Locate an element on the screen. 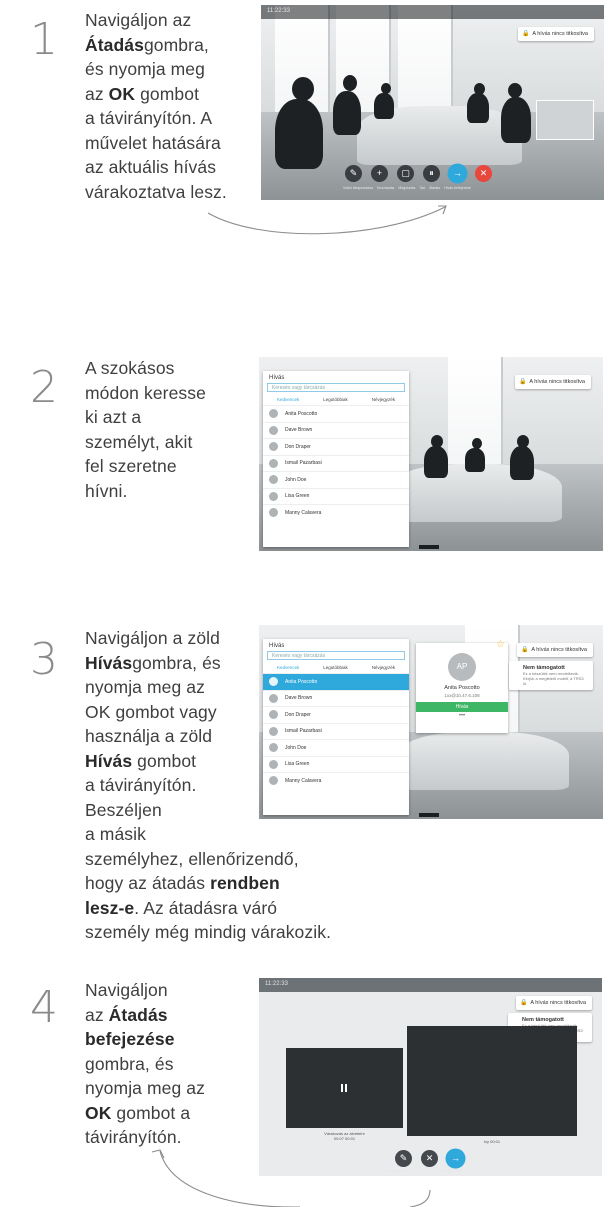  bold-term: befejezése is located at coordinates (130, 1039).